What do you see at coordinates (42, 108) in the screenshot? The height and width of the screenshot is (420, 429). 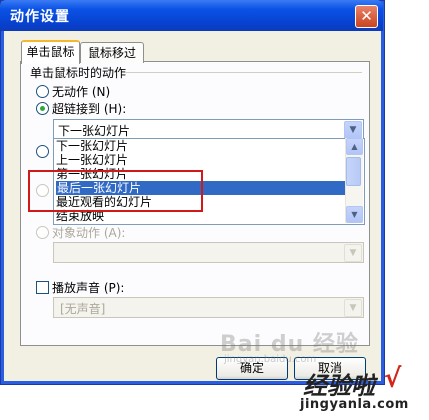 I see `radio-hyperlink` at bounding box center [42, 108].